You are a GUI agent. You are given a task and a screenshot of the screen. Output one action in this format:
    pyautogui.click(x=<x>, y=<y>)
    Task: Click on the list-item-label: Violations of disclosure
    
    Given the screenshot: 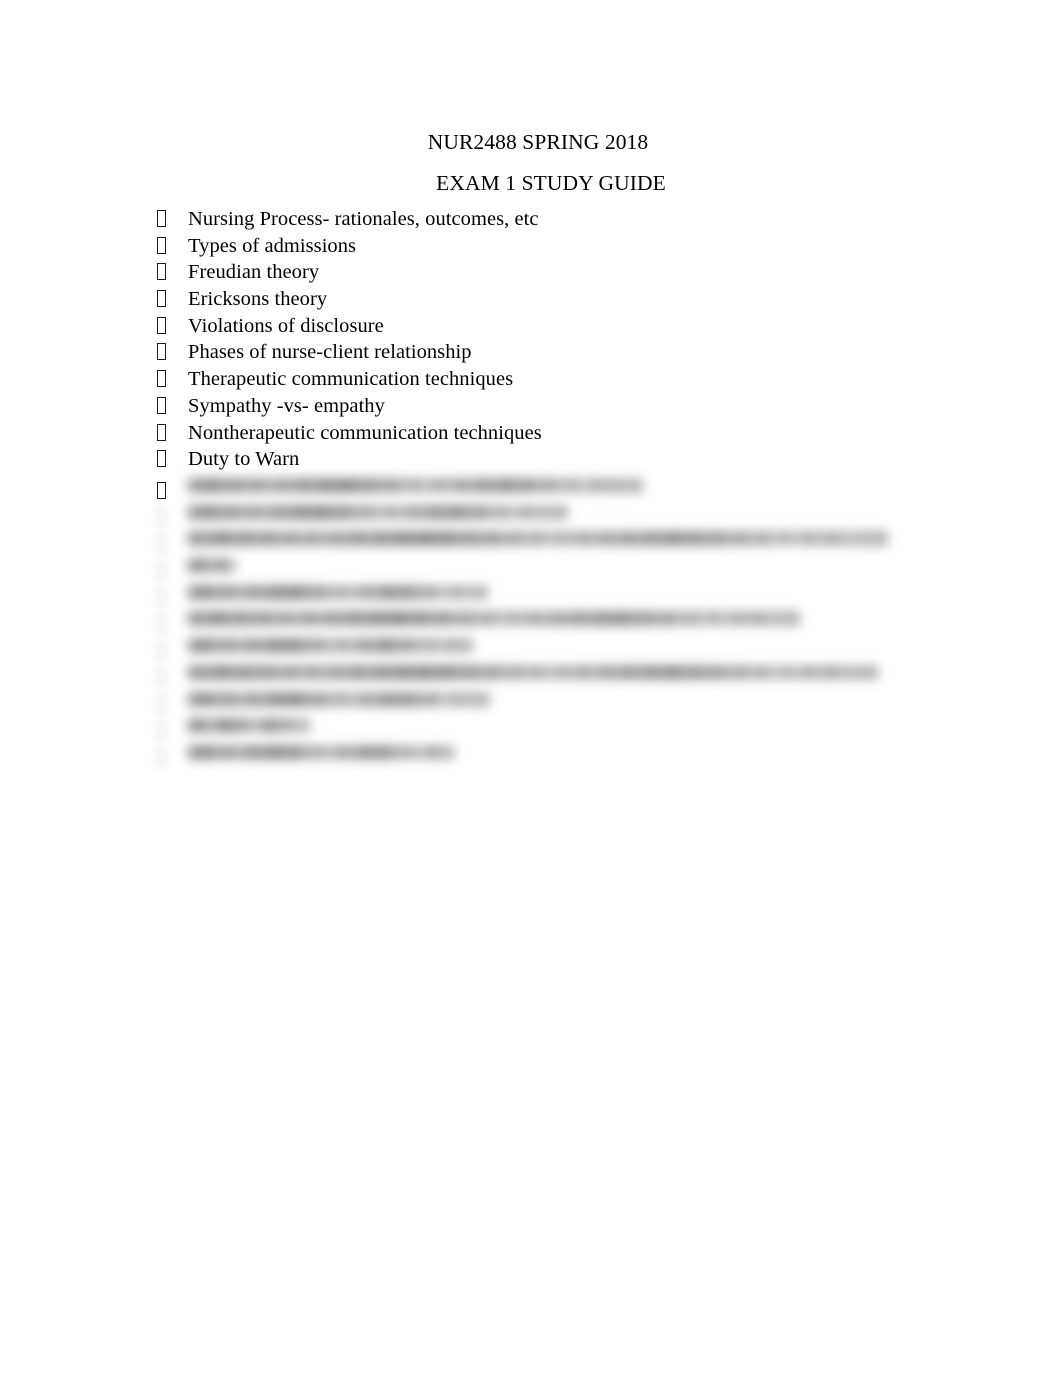 What is the action you would take?
    pyautogui.click(x=286, y=325)
    